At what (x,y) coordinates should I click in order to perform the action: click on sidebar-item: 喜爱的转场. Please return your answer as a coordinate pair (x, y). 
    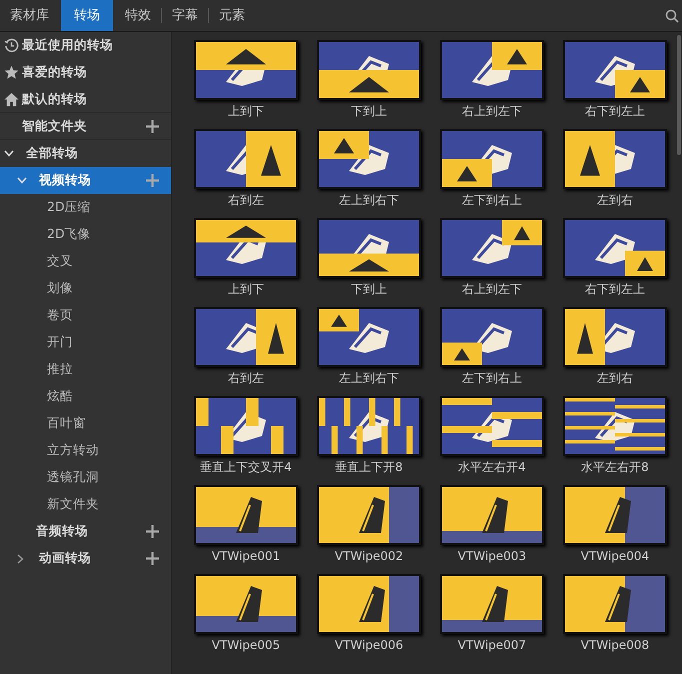
    Looking at the image, I should click on (85, 72).